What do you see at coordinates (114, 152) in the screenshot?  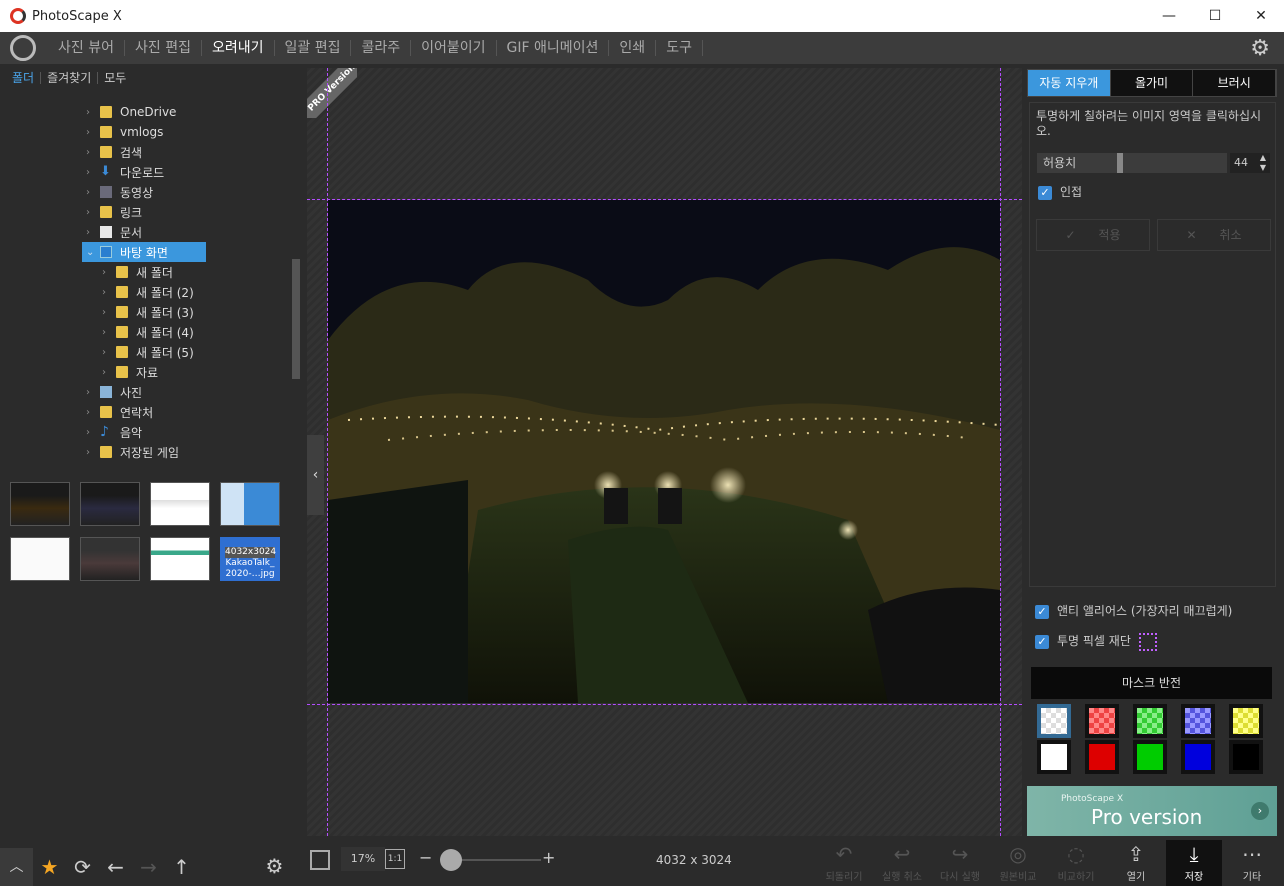 I see `tree-item: › 검색` at bounding box center [114, 152].